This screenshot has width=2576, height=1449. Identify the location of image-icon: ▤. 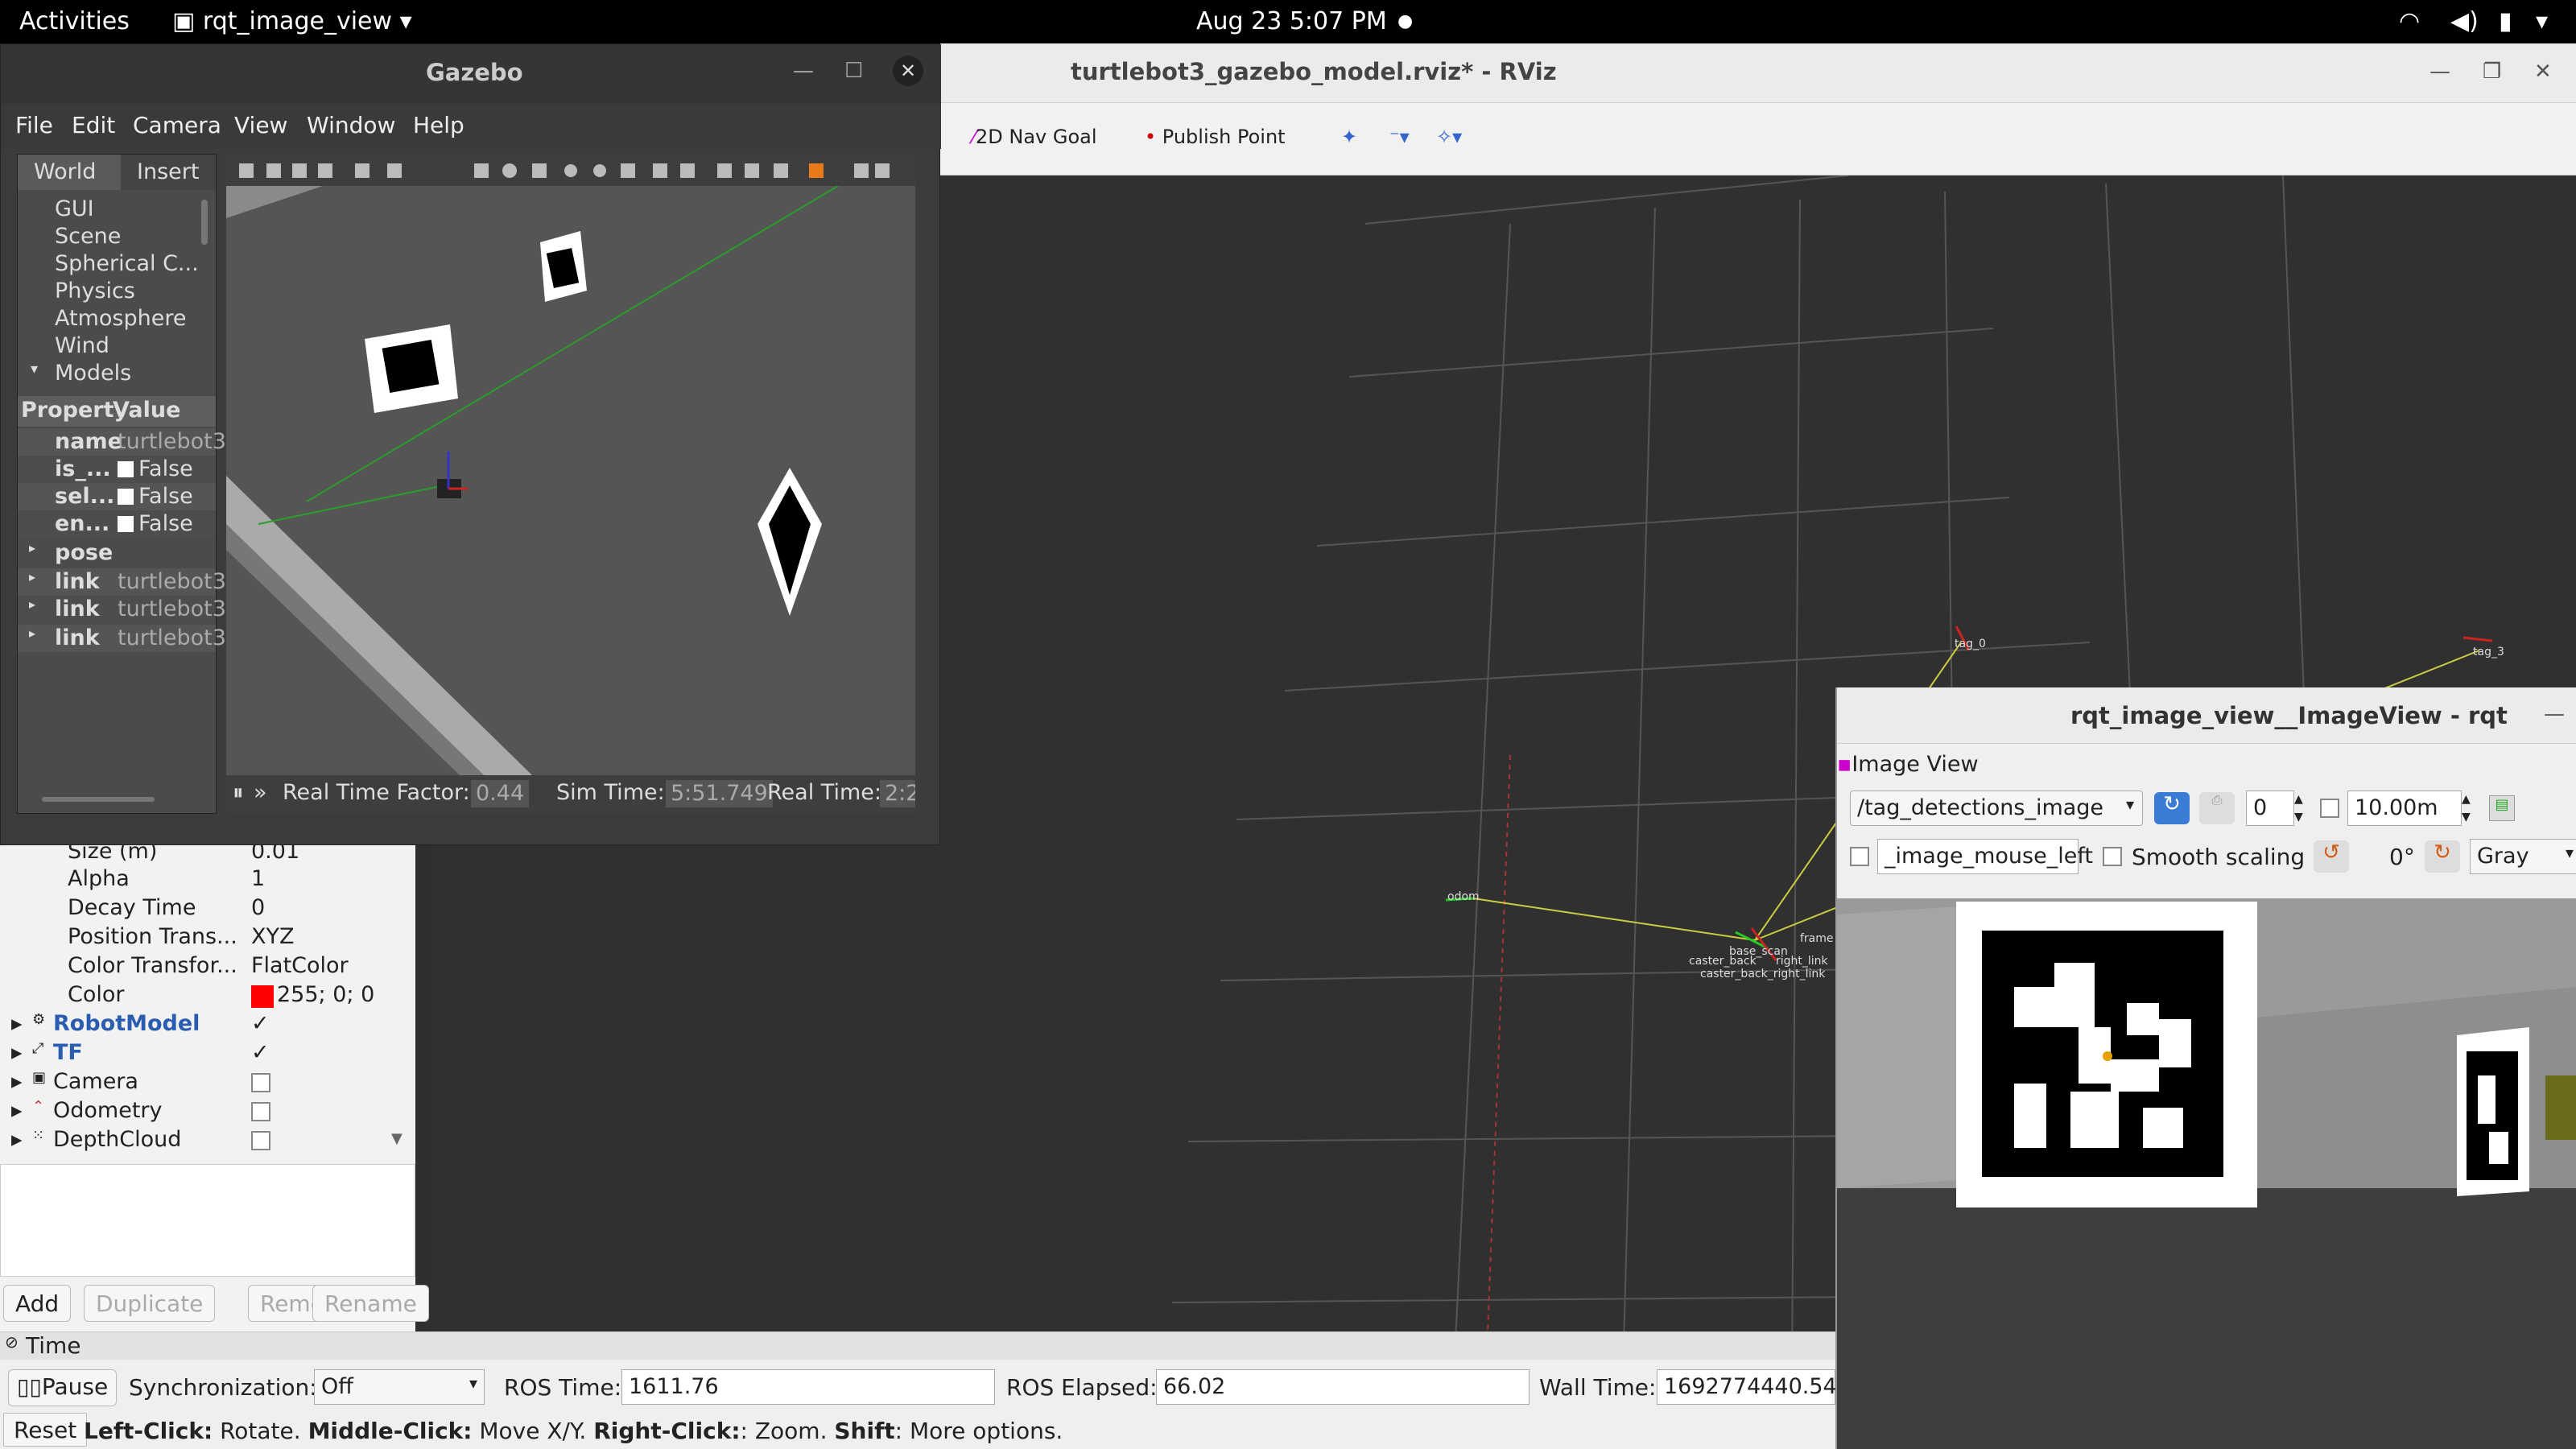
(2502, 808).